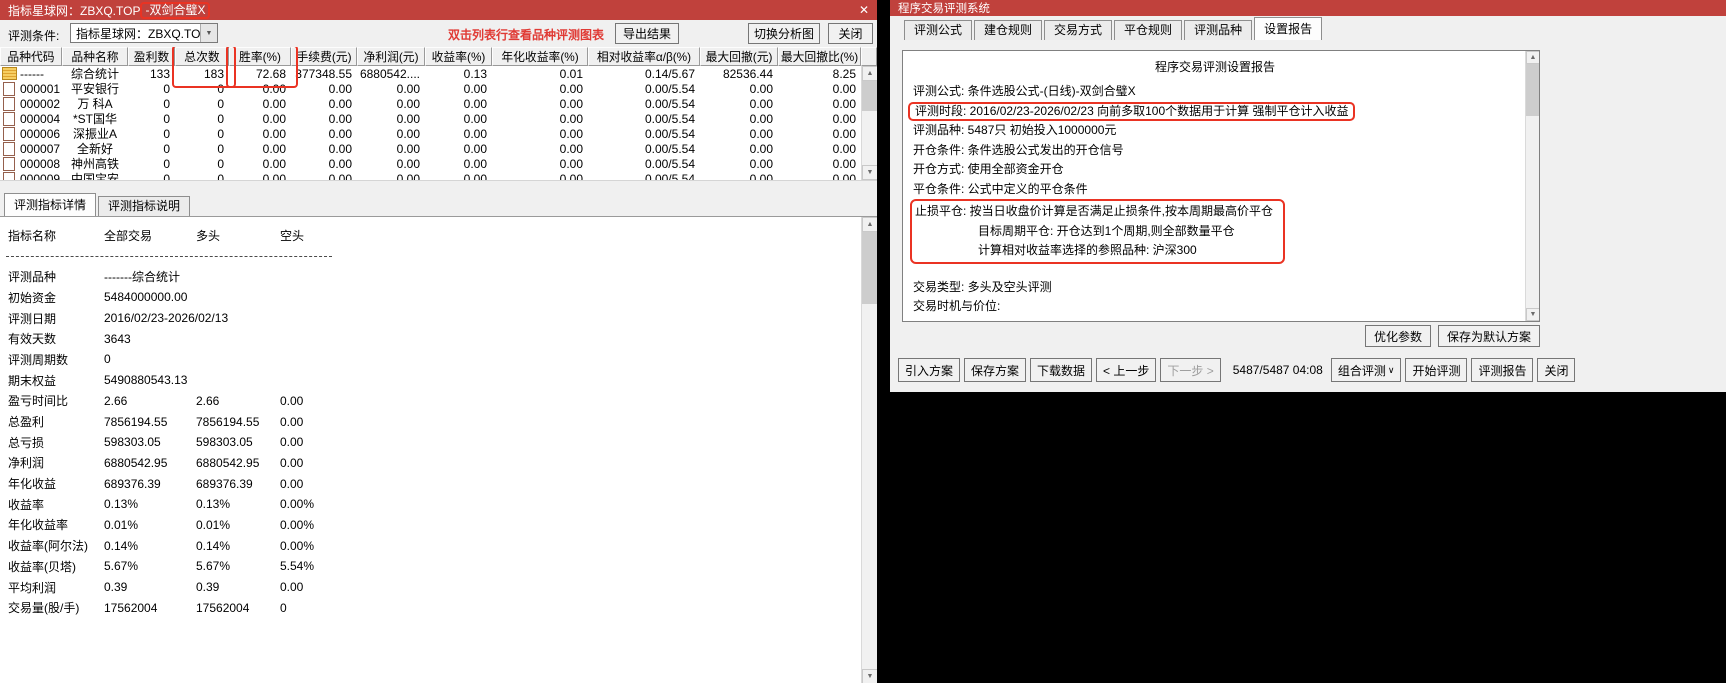 The image size is (1726, 683). Describe the element at coordinates (31, 56) in the screenshot. I see `column-header: 品种代码` at that location.